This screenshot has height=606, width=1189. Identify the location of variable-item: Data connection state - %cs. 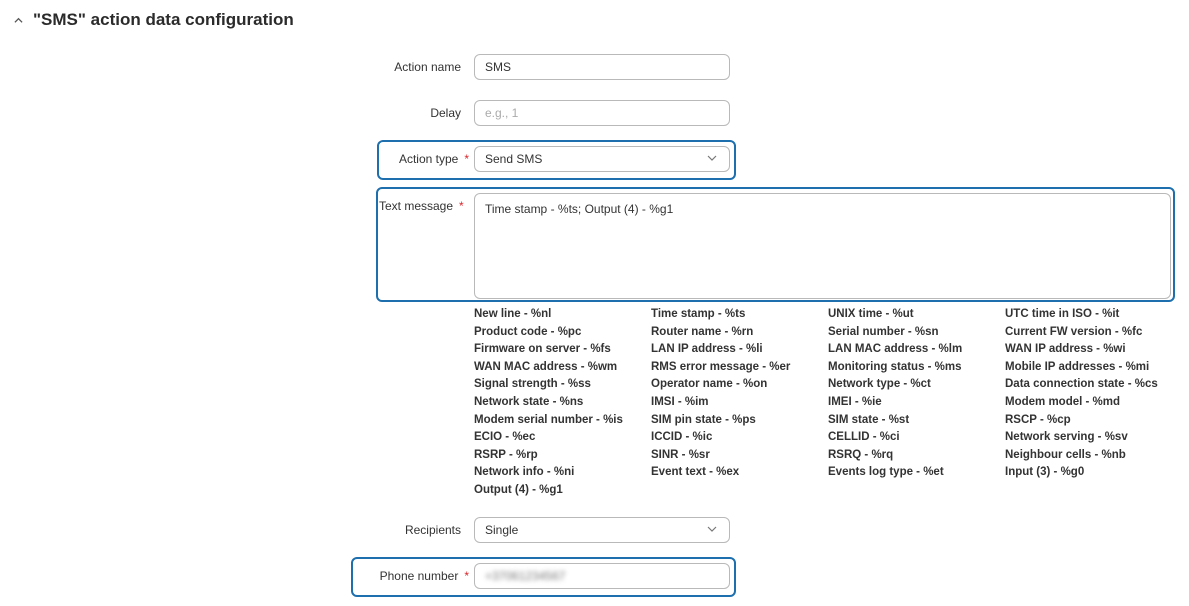
(1081, 384).